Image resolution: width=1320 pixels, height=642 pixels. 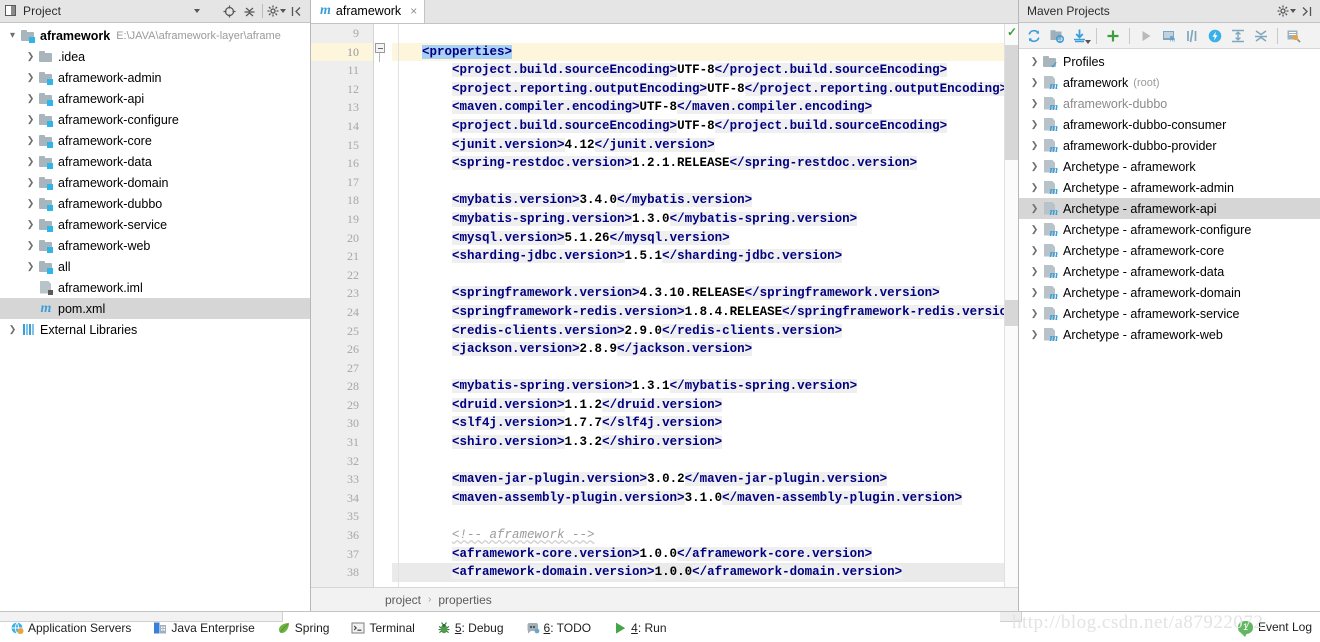 I want to click on maven-tree-row: m Archetype - aframework-core, so click(x=1169, y=250).